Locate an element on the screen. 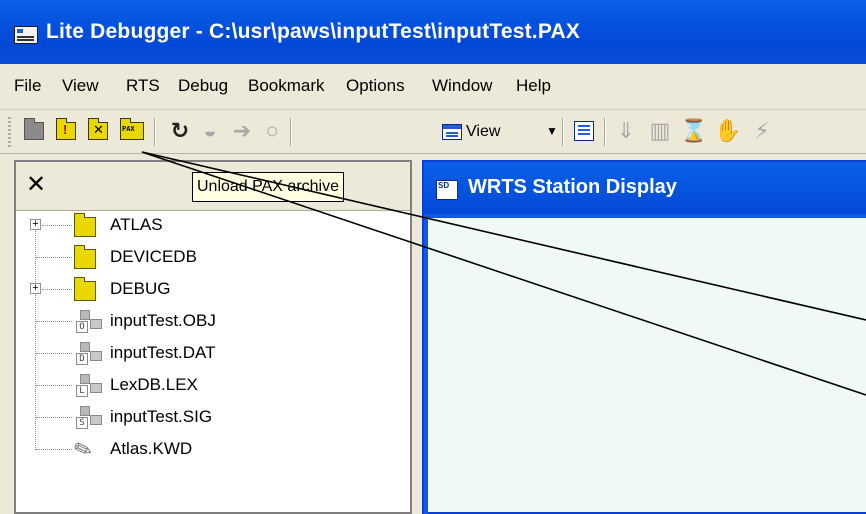 This screenshot has width=866, height=514. menu-view: View is located at coordinates (80, 86).